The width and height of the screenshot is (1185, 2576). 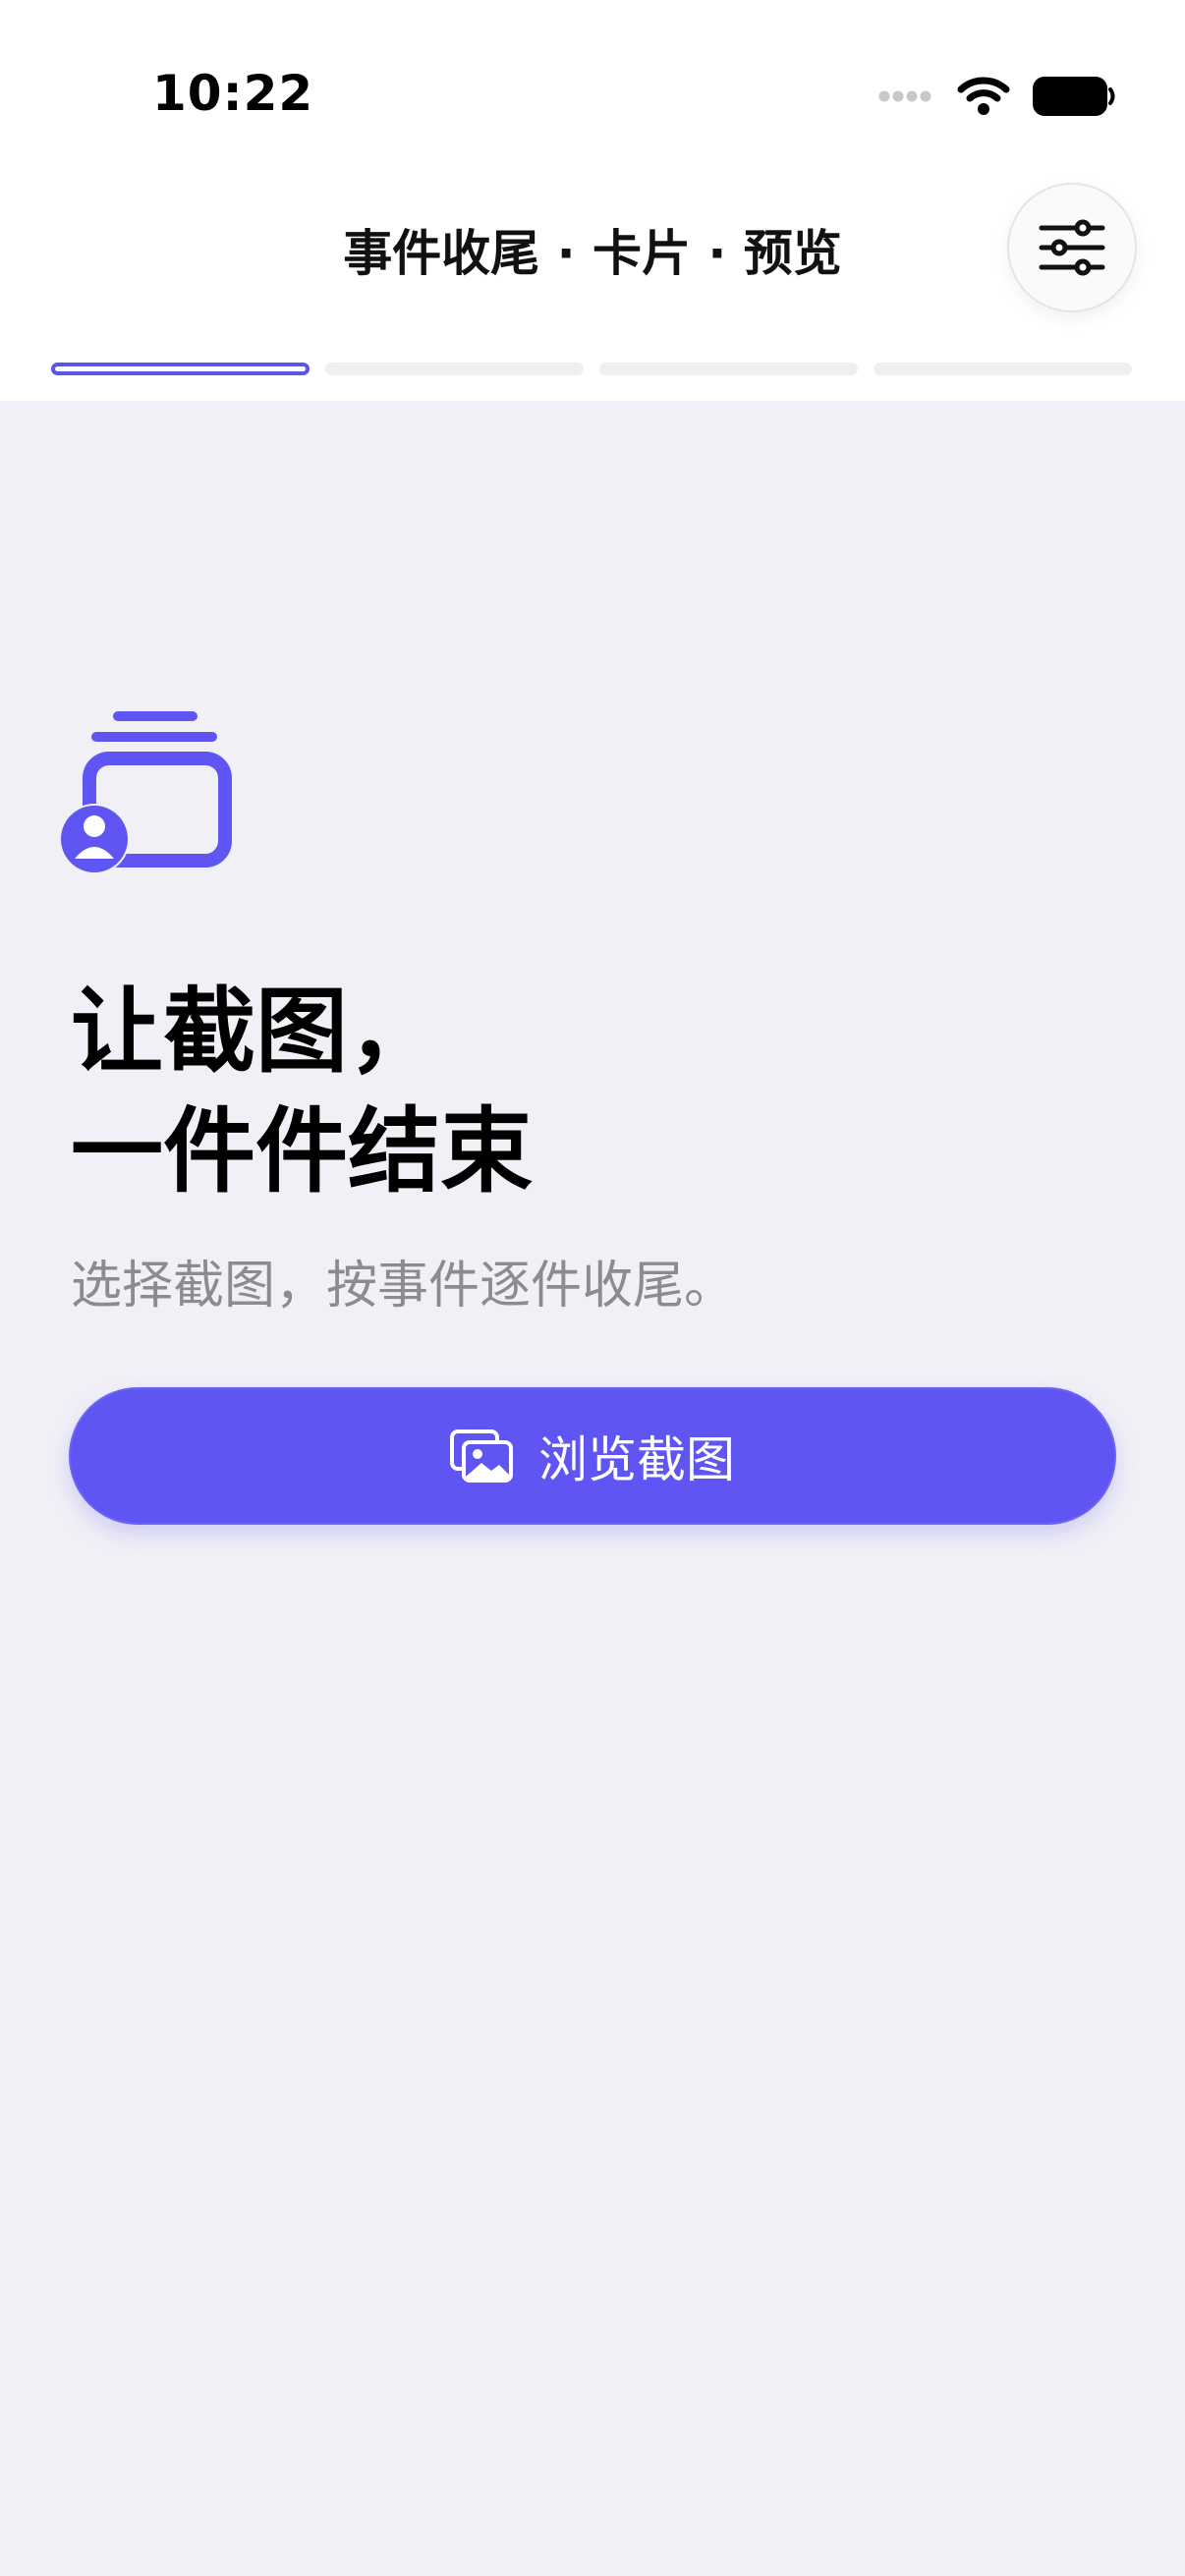 What do you see at coordinates (256, 1032) in the screenshot?
I see `headline-line-1: 让截图，` at bounding box center [256, 1032].